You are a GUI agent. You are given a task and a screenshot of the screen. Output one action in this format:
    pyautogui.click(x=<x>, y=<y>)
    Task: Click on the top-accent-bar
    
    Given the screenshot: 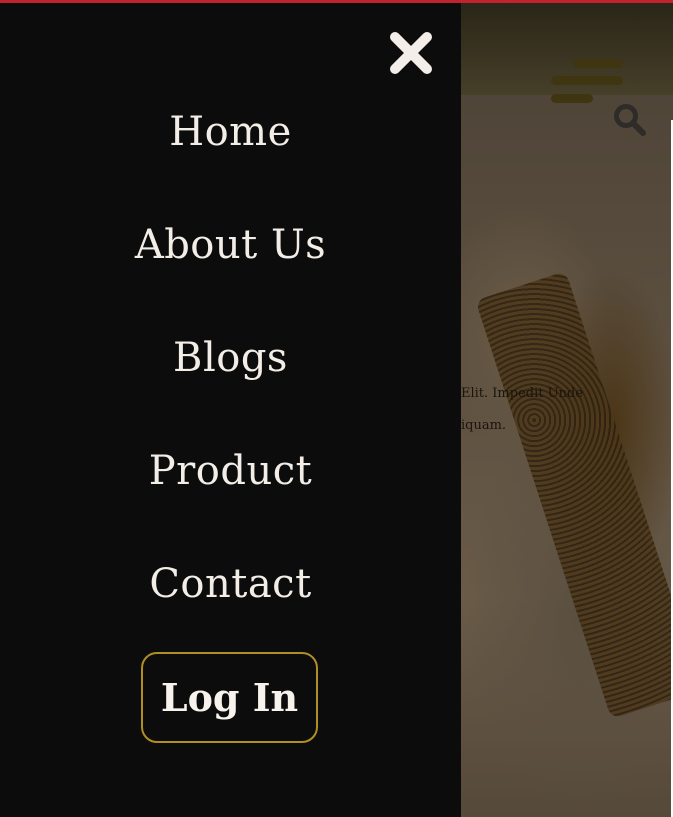 What is the action you would take?
    pyautogui.click(x=336, y=1)
    